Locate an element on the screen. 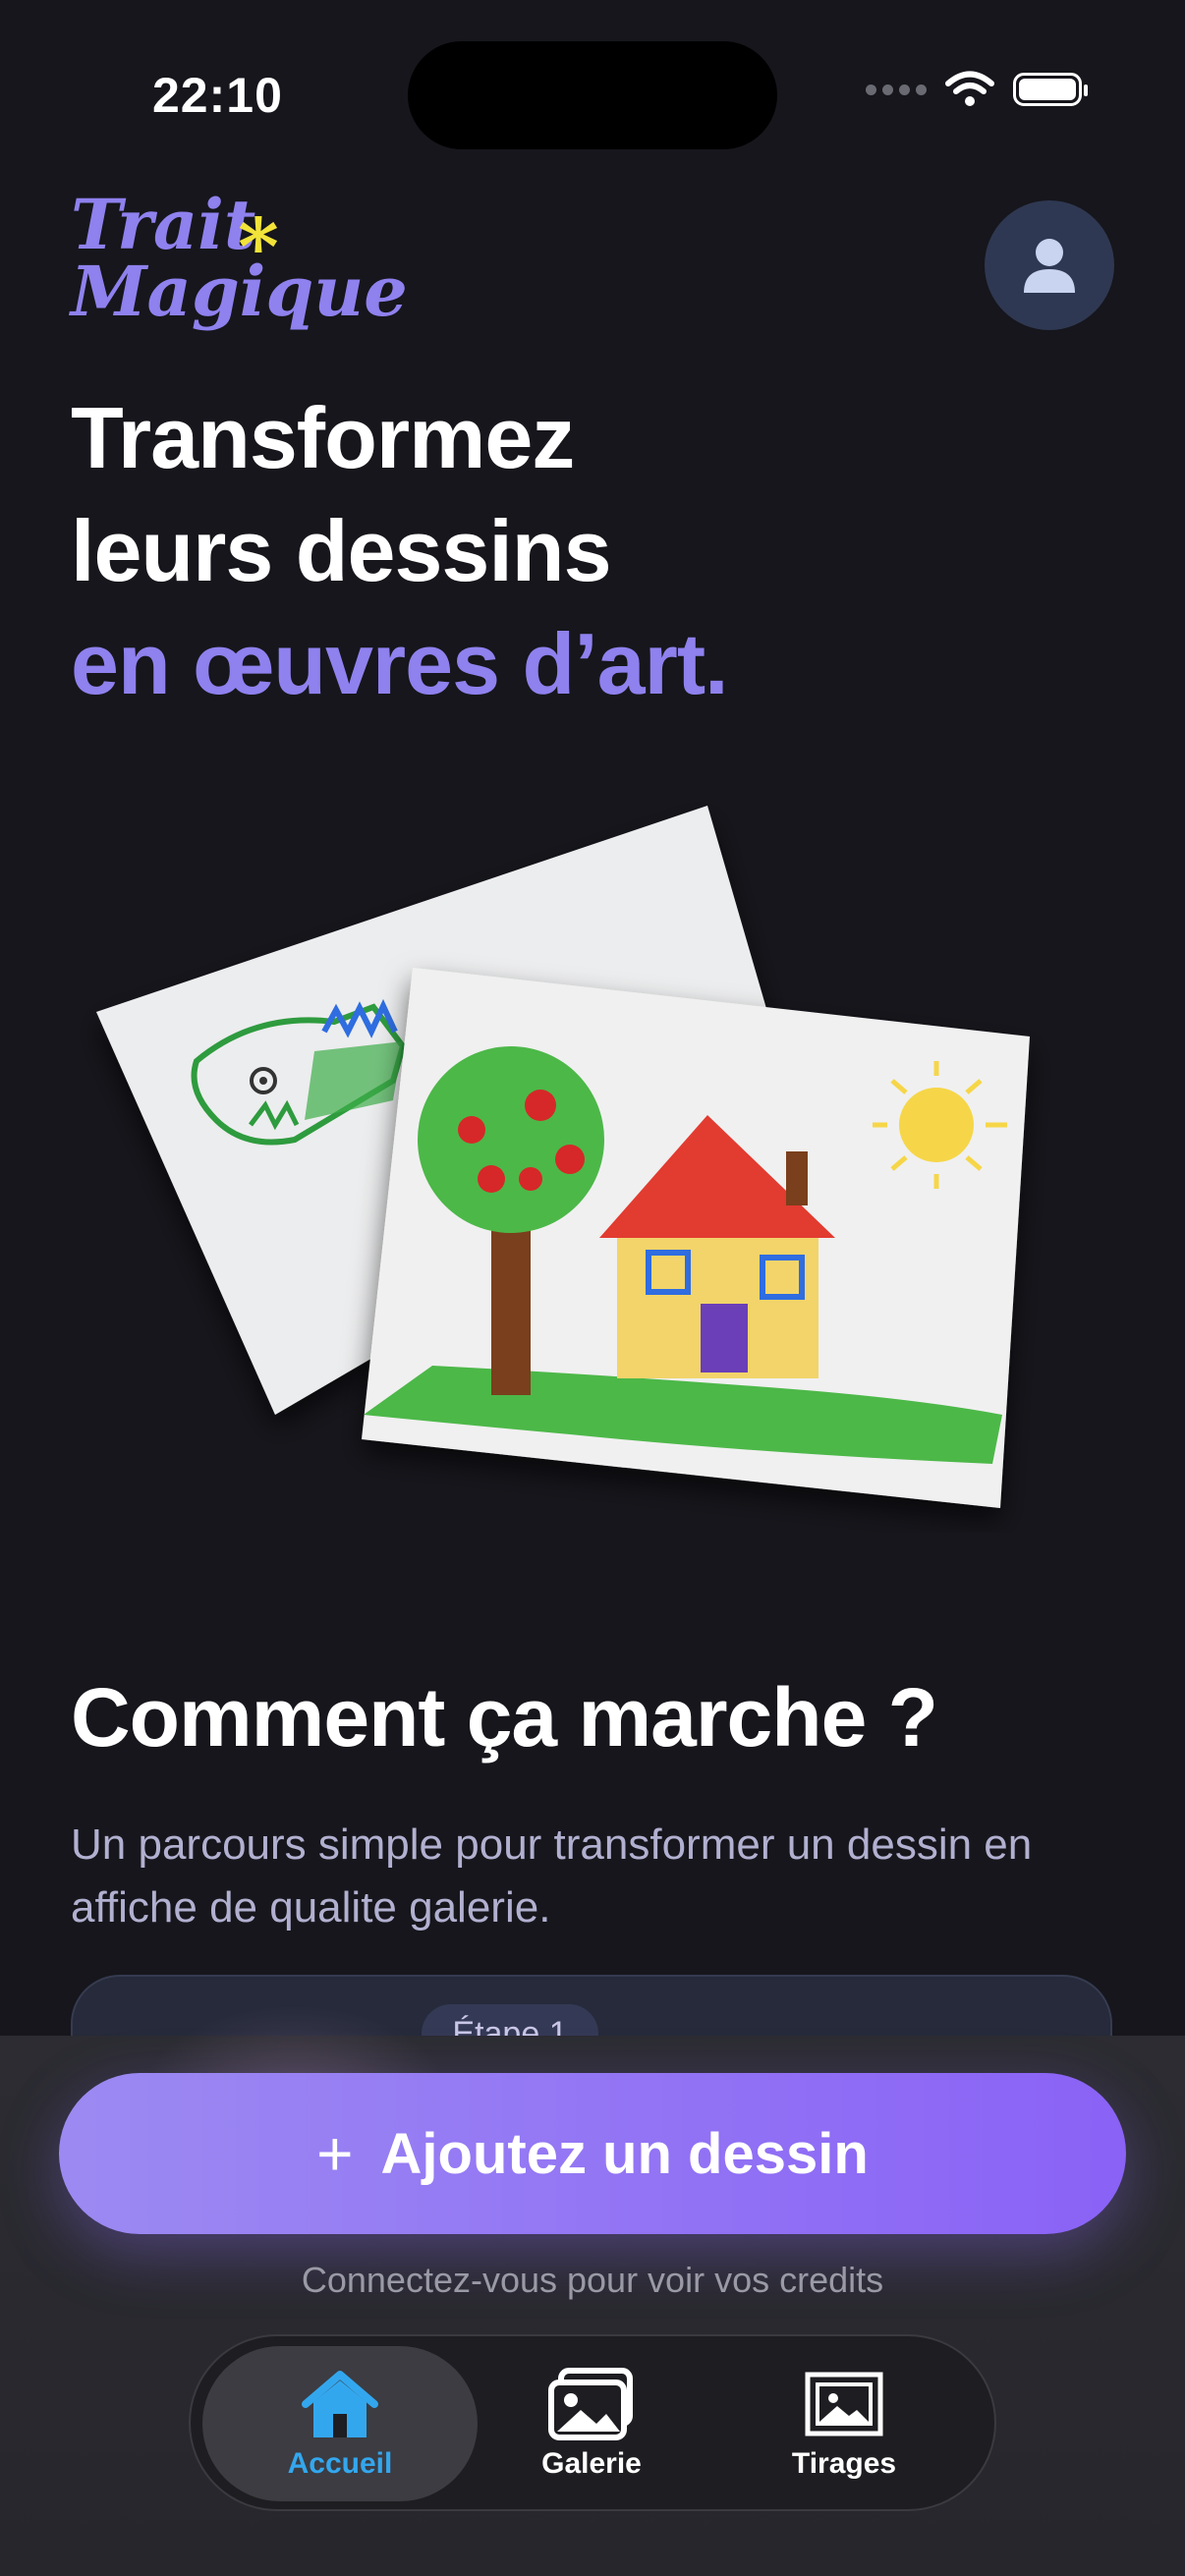 The height and width of the screenshot is (2576, 1185). tab-accueil-label: Accueil is located at coordinates (340, 2463).